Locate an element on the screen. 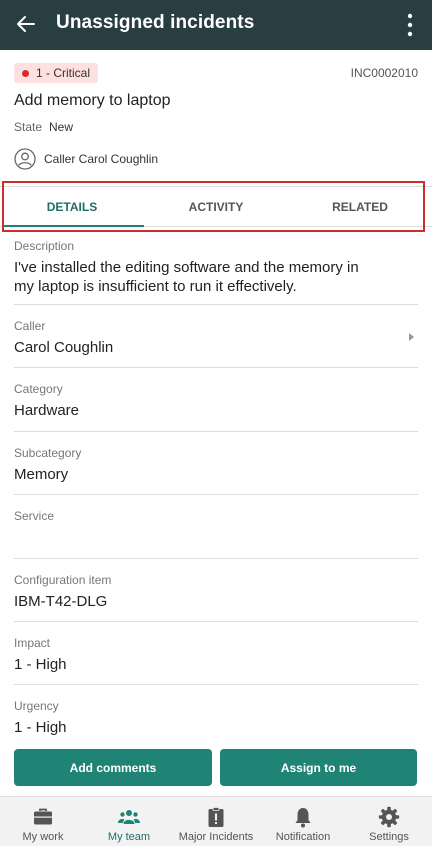  bell-icon is located at coordinates (303, 818).